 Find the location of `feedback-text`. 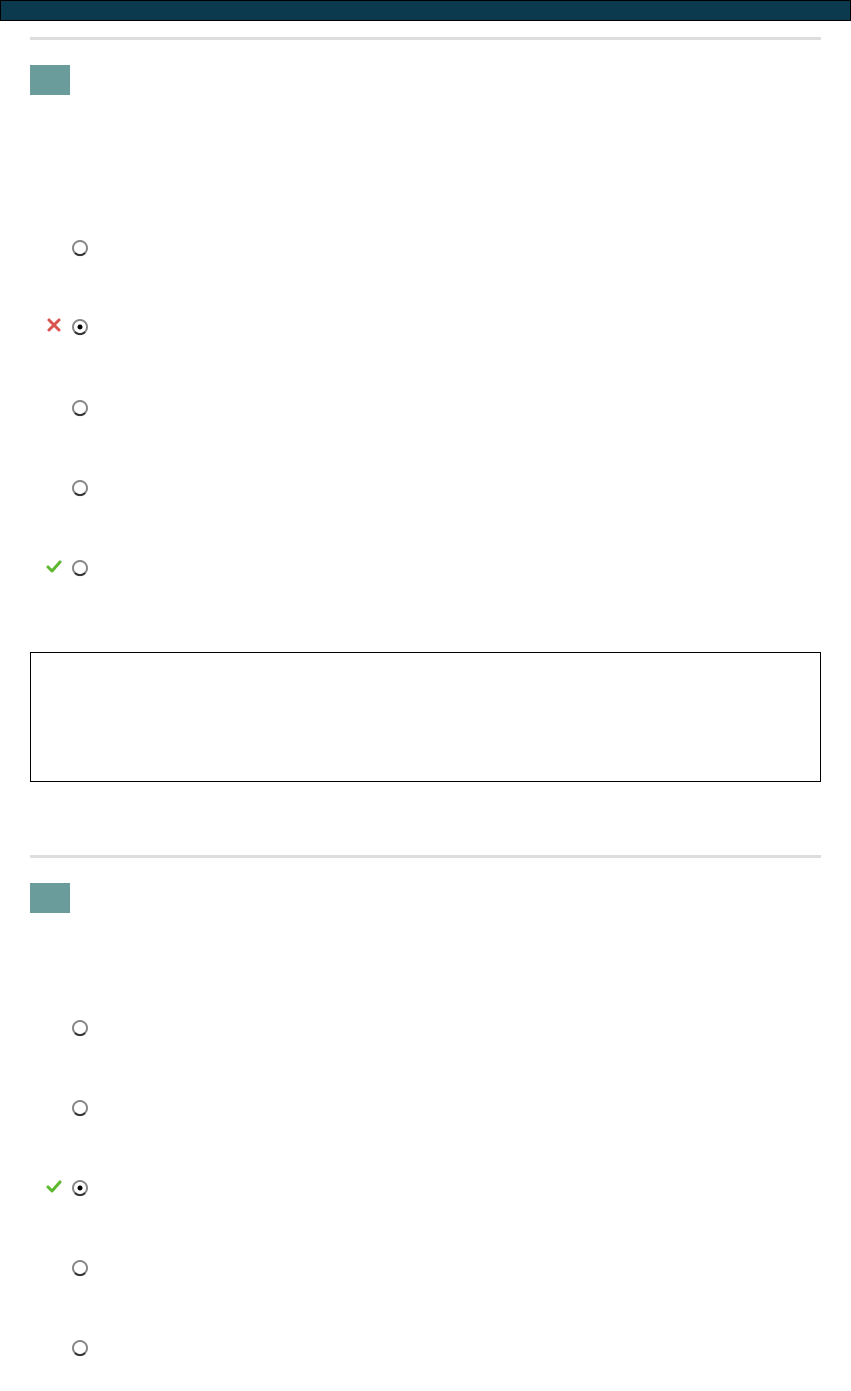

feedback-text is located at coordinates (425, 663).